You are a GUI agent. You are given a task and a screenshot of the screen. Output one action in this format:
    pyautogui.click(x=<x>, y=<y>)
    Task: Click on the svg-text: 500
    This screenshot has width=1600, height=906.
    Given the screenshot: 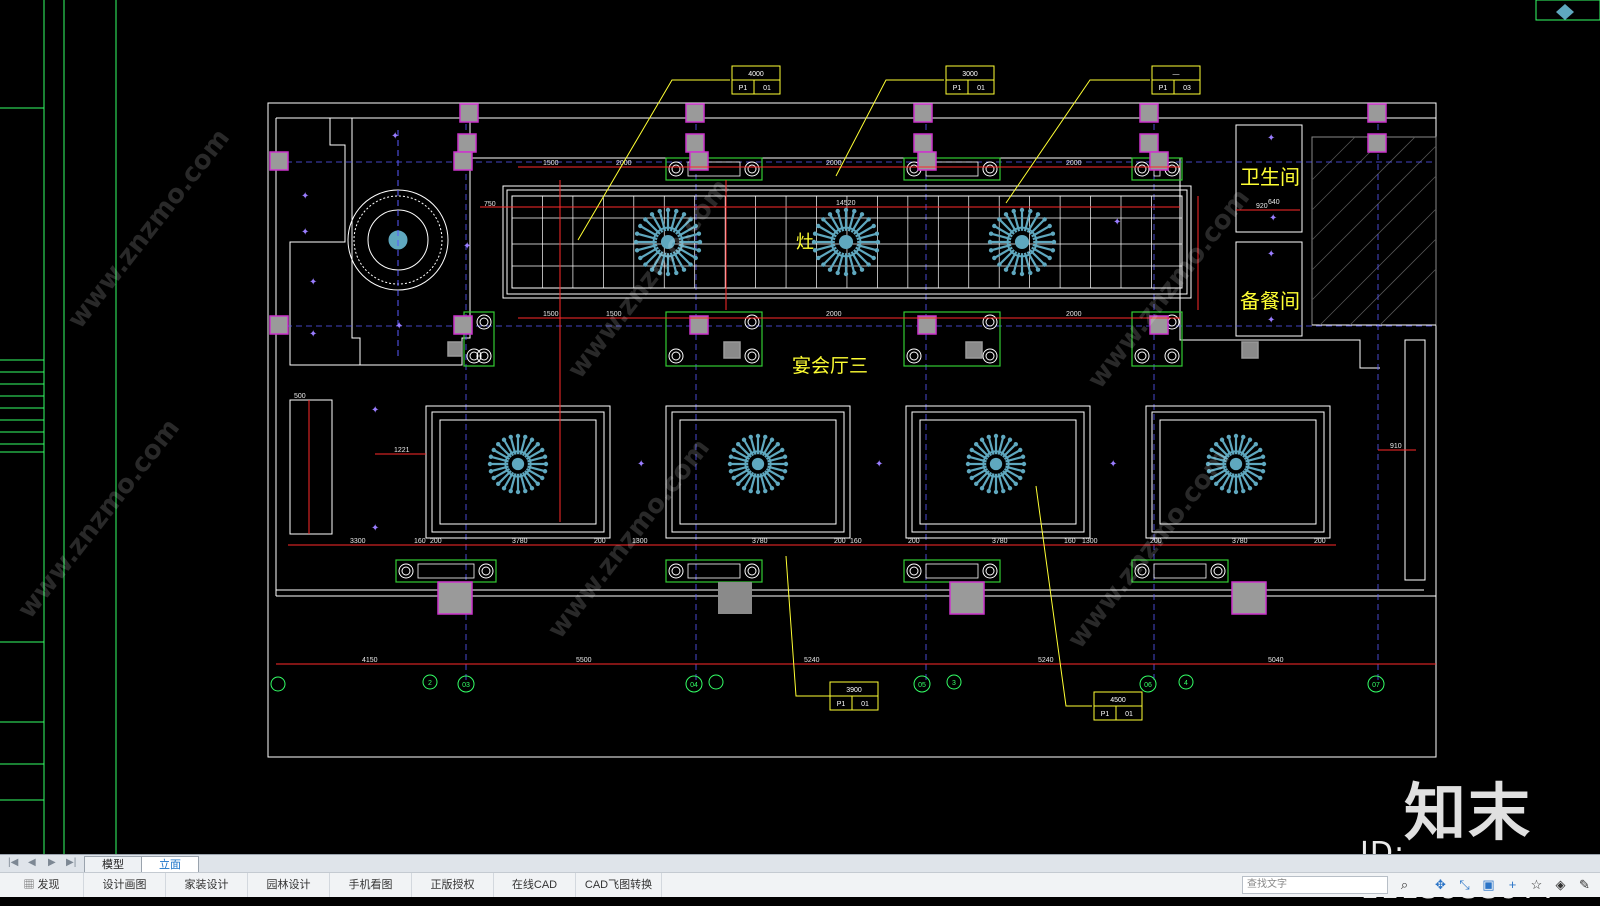 What is the action you would take?
    pyautogui.click(x=300, y=396)
    